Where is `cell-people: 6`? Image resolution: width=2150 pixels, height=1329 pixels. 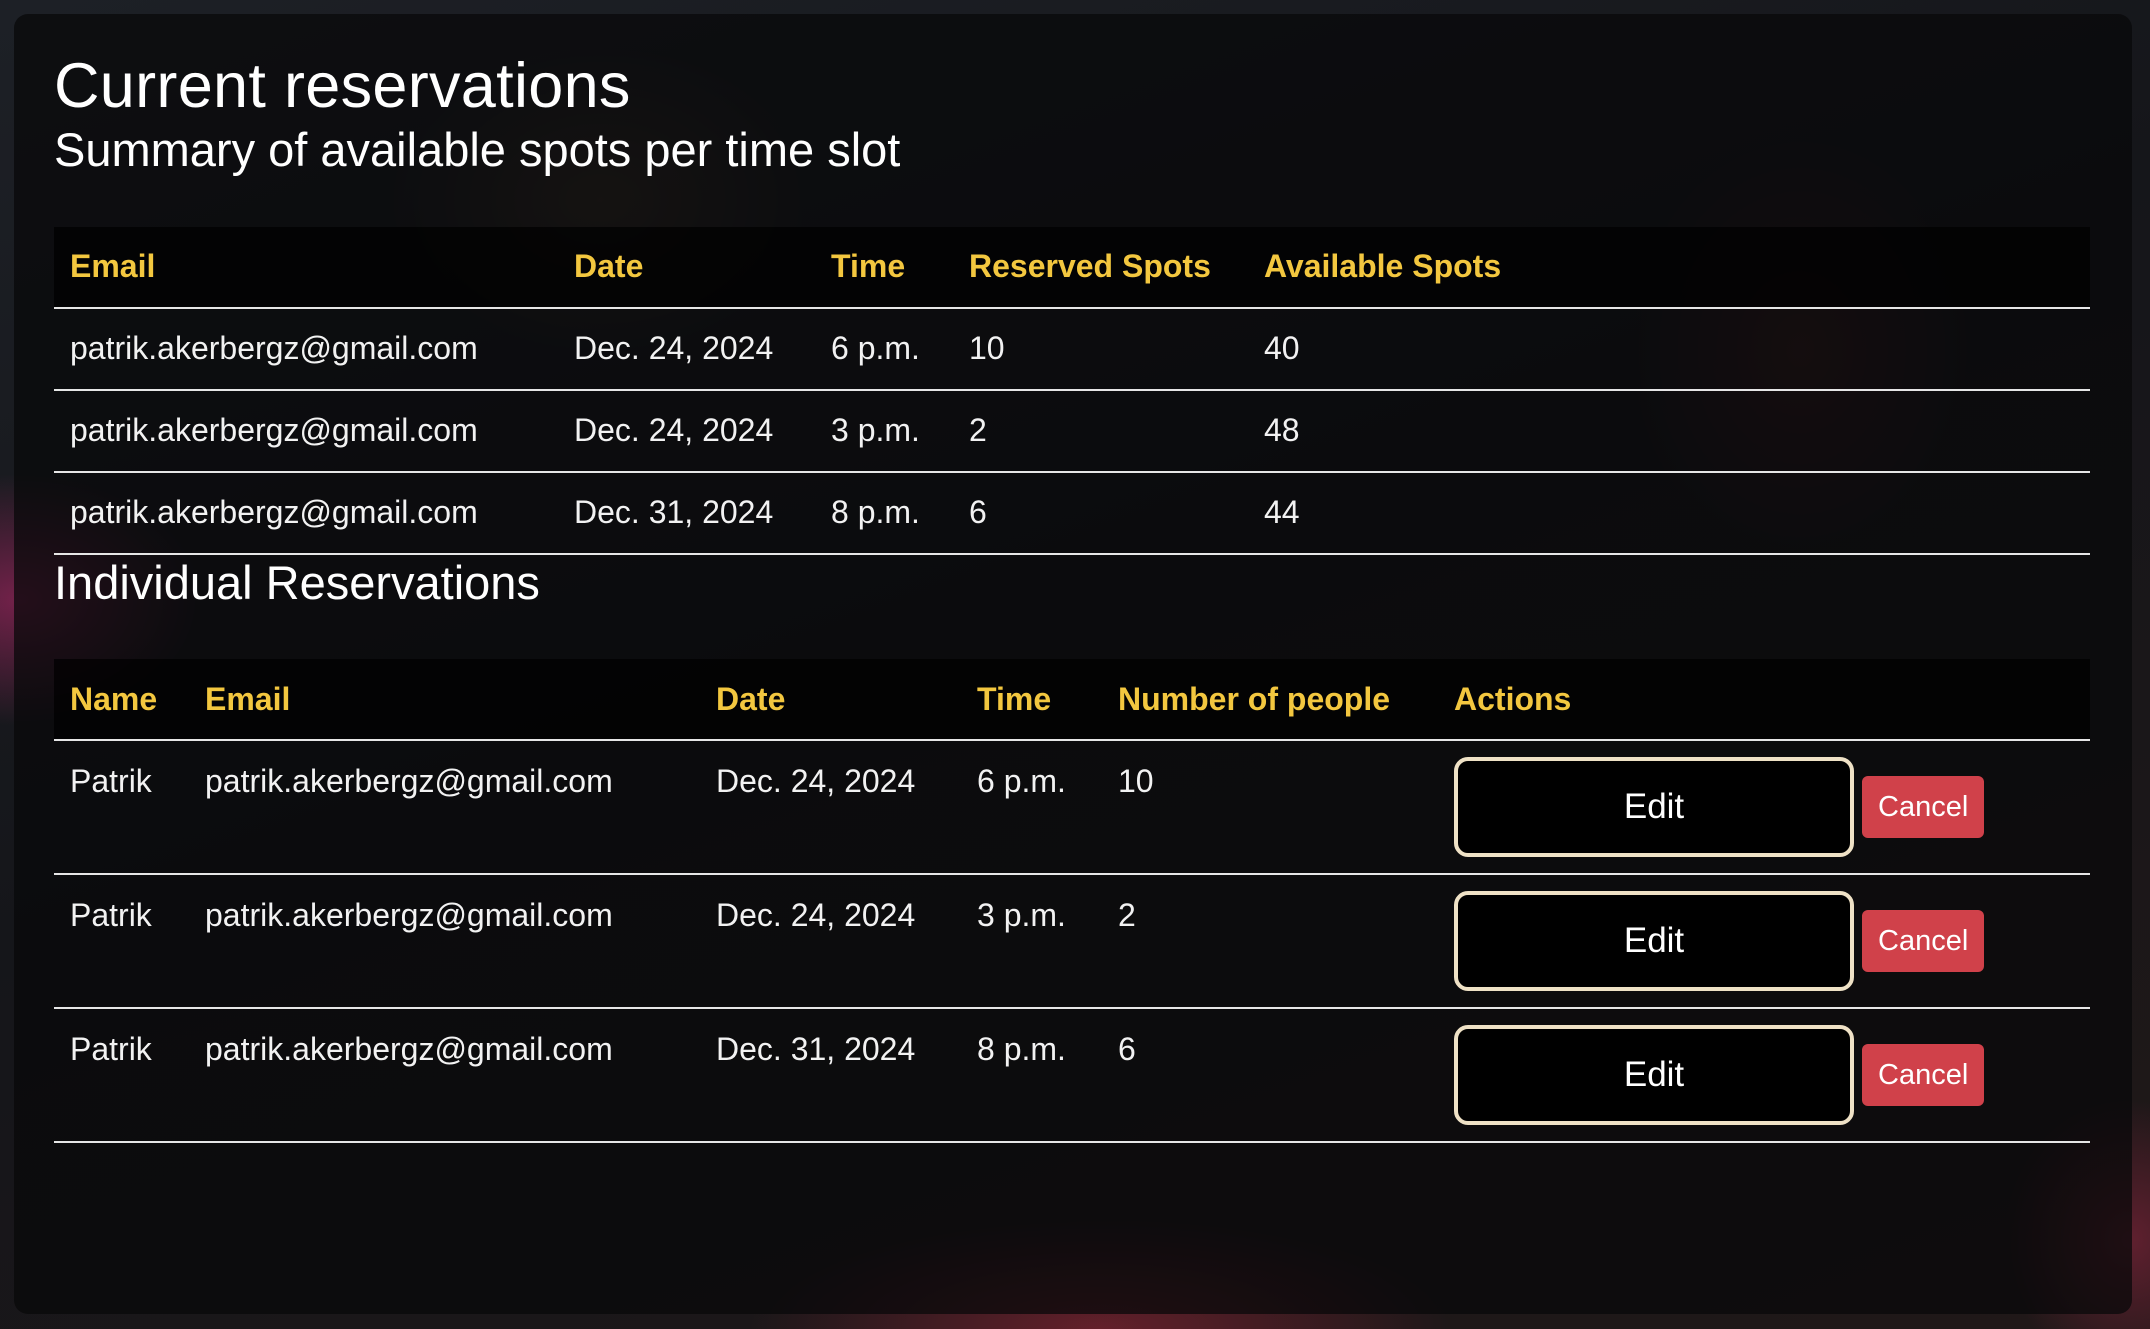 cell-people: 6 is located at coordinates (1270, 1076).